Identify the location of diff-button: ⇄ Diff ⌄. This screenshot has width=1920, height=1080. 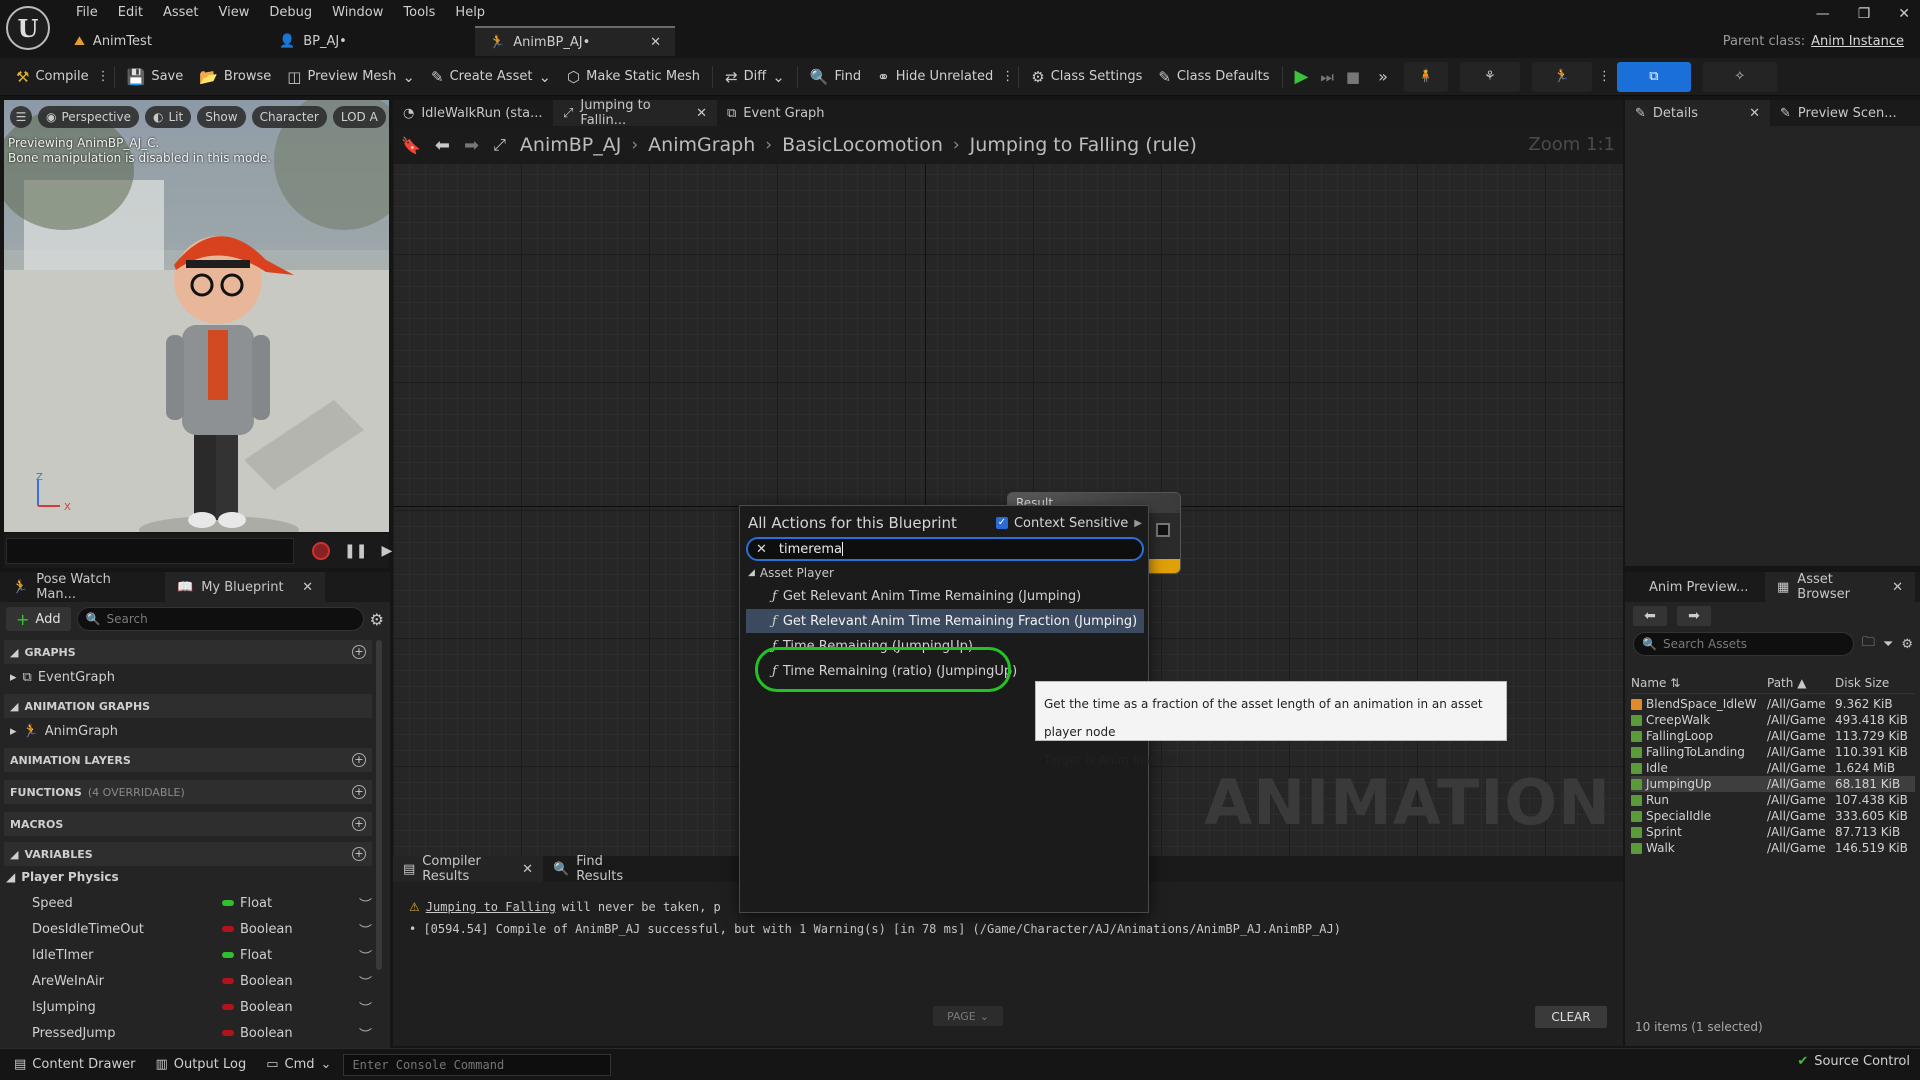
(755, 77).